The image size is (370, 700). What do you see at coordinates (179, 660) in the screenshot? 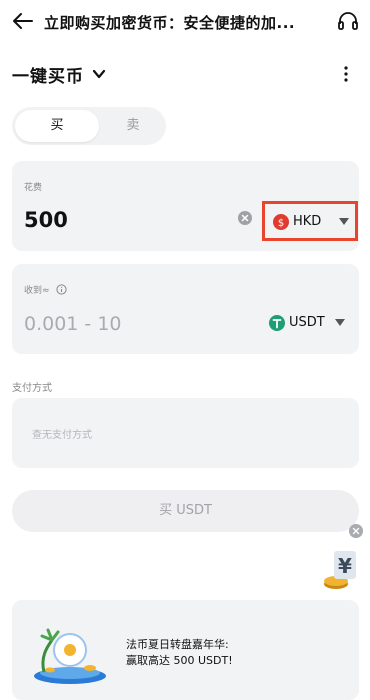
I see `promo-subtitle: 赢取高达 500 USDT!` at bounding box center [179, 660].